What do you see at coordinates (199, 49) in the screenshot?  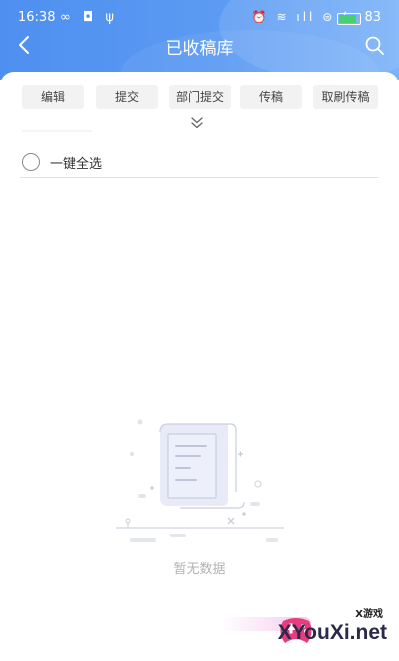 I see `page-title: 已收稿库` at bounding box center [199, 49].